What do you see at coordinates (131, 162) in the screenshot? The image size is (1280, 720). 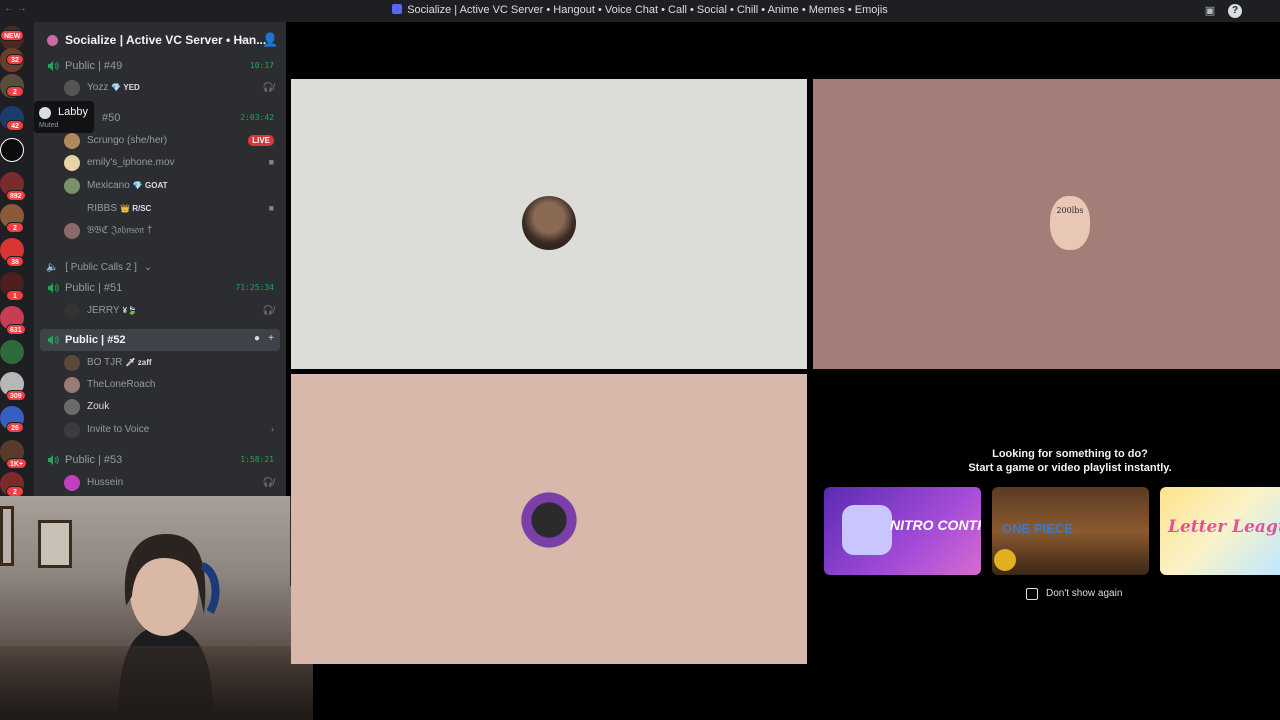 I see `user-name: emily's_iphone.mov` at bounding box center [131, 162].